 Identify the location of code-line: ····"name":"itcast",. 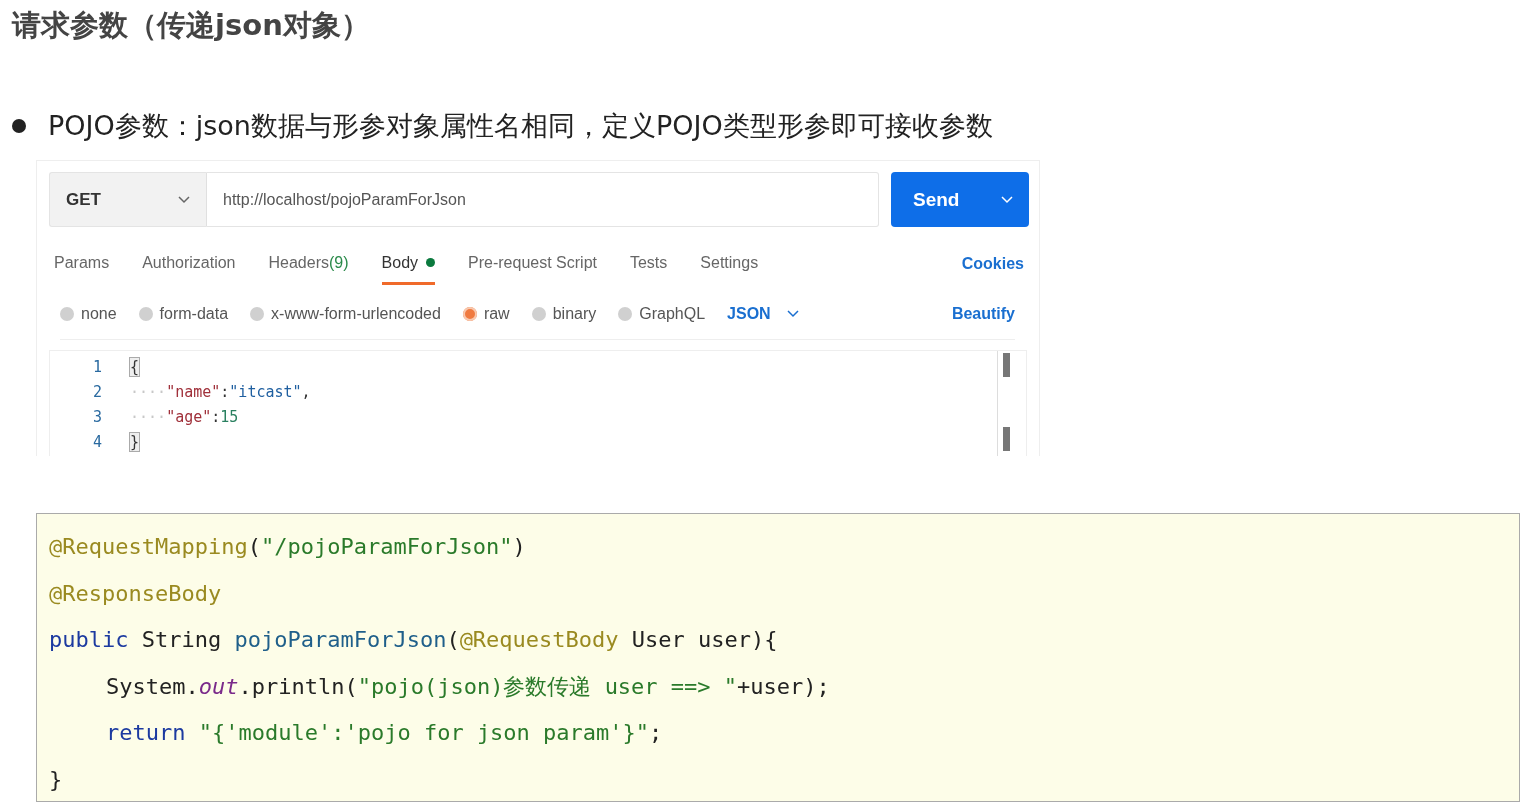
(220, 391).